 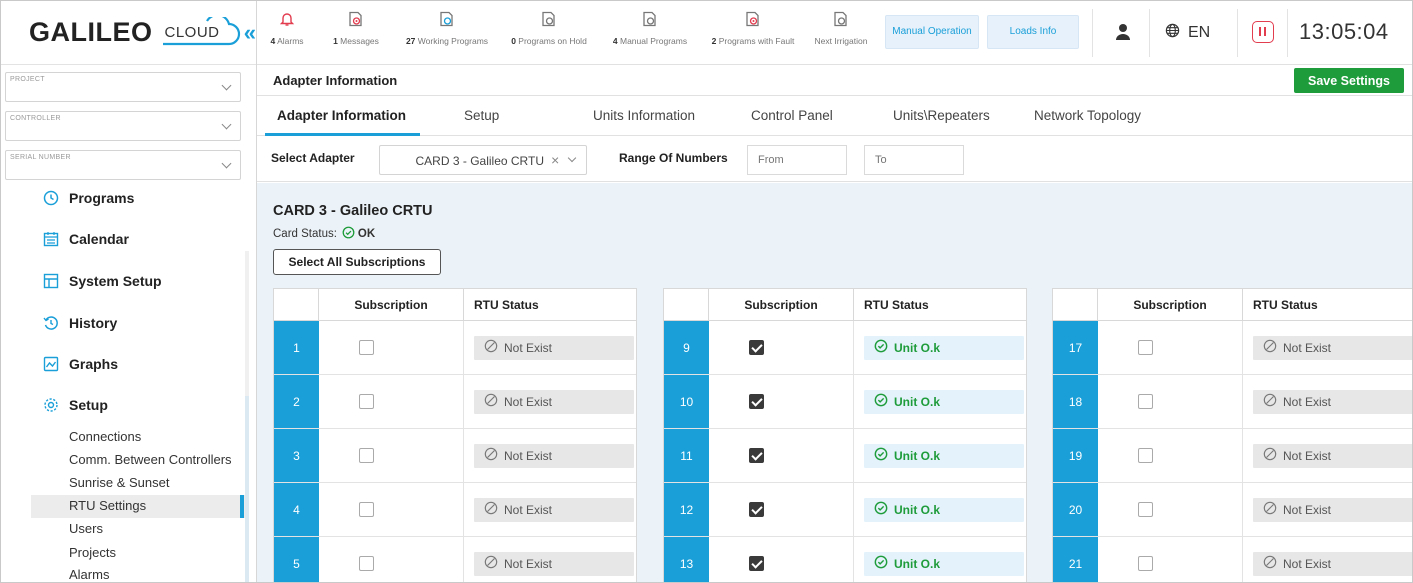 I want to click on collapse-sidebar-icon: «, so click(x=250, y=33).